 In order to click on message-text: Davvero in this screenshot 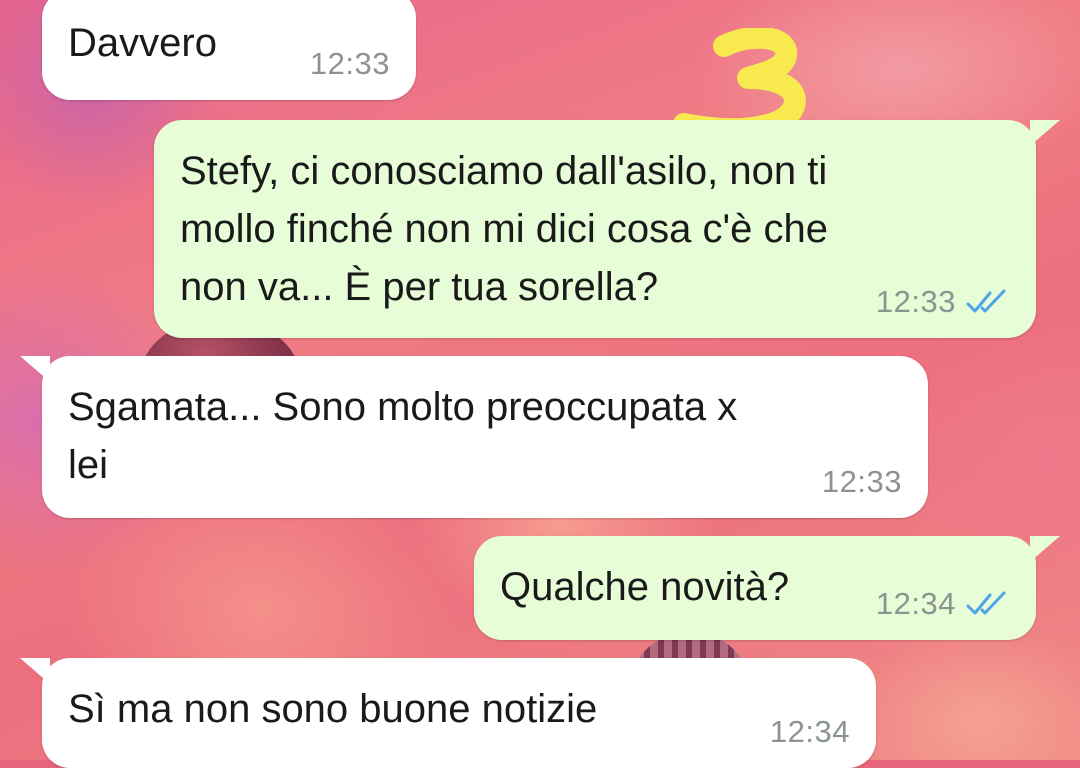, I will do `click(142, 43)`.